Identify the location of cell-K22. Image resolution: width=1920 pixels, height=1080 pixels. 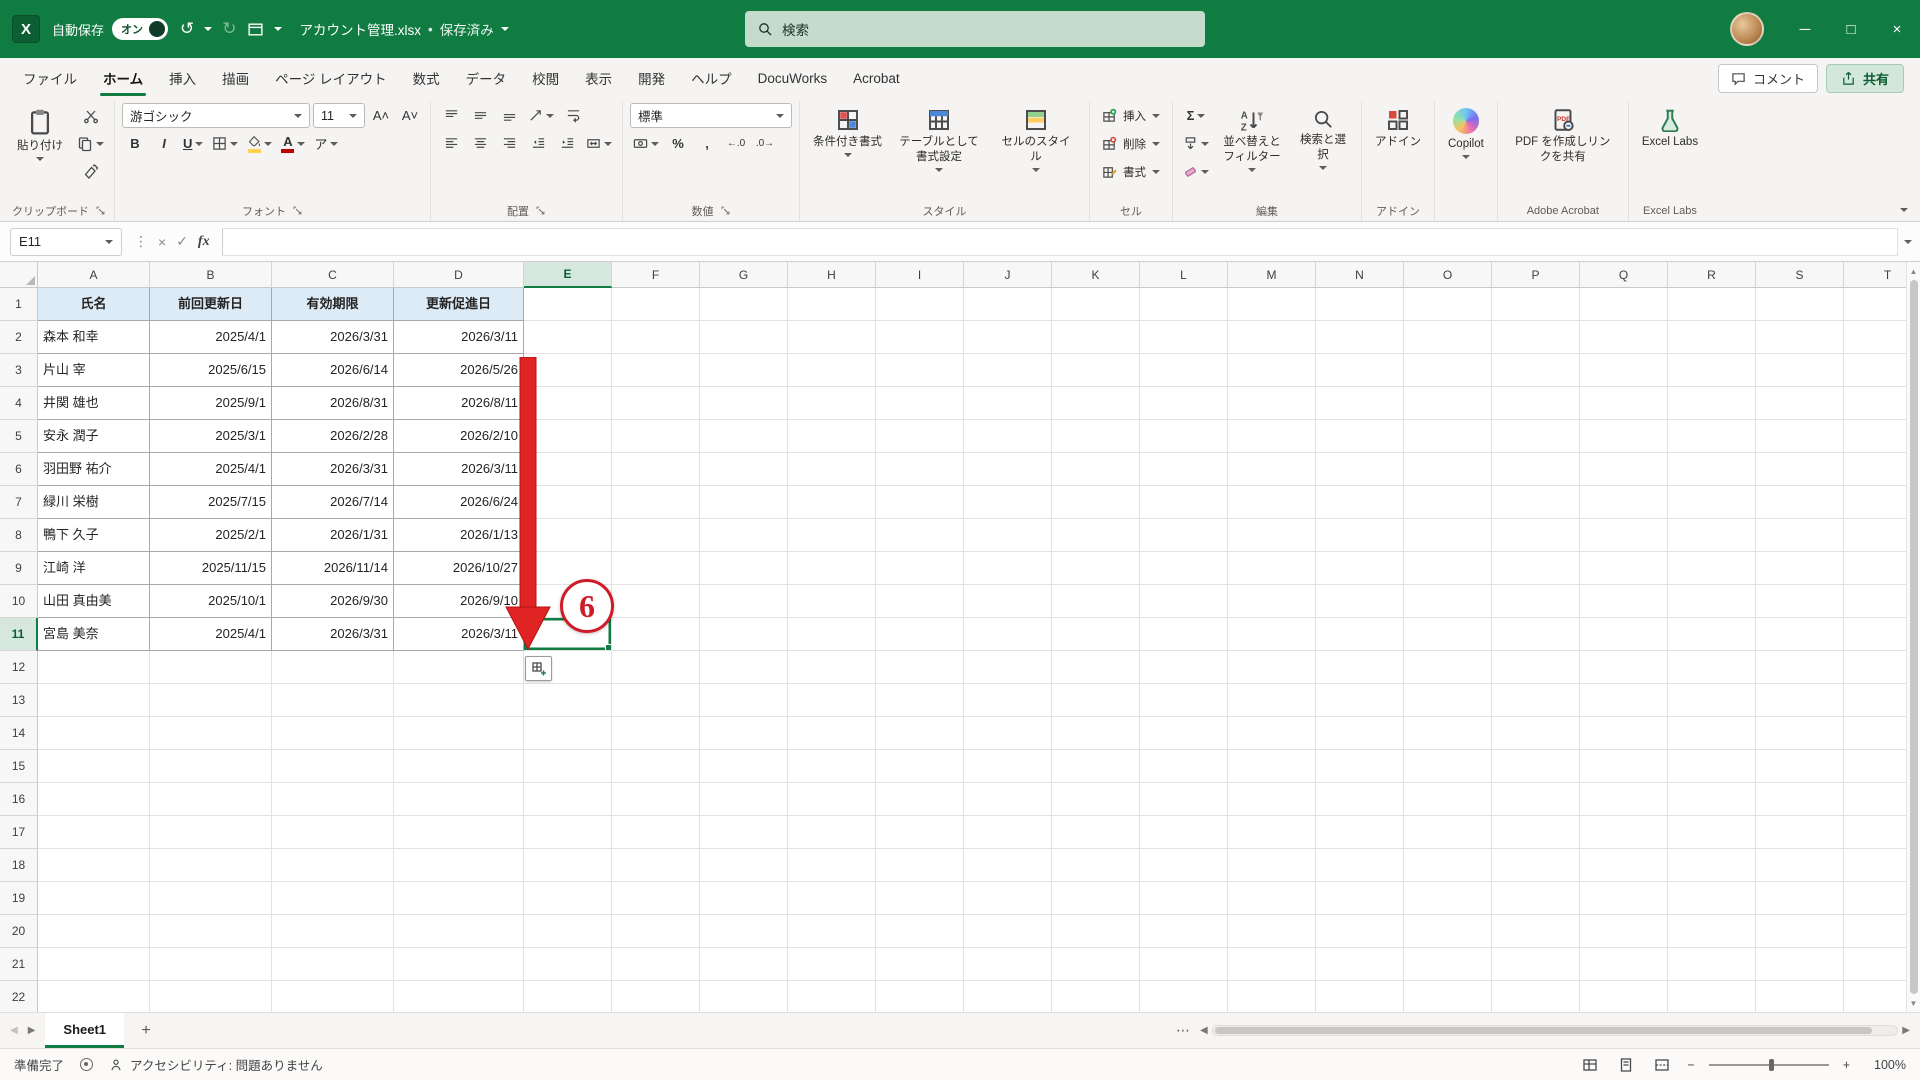
(1096, 996).